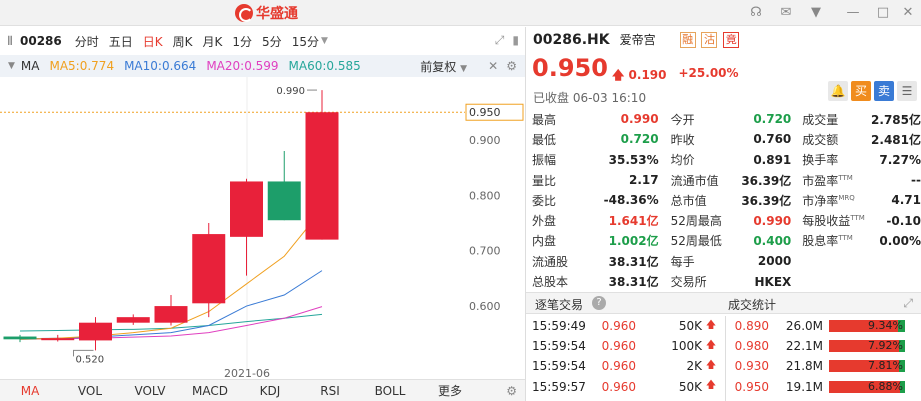 The height and width of the screenshot is (401, 921). Describe the element at coordinates (87, 41) in the screenshot. I see `tab-intraday: 分时` at that location.